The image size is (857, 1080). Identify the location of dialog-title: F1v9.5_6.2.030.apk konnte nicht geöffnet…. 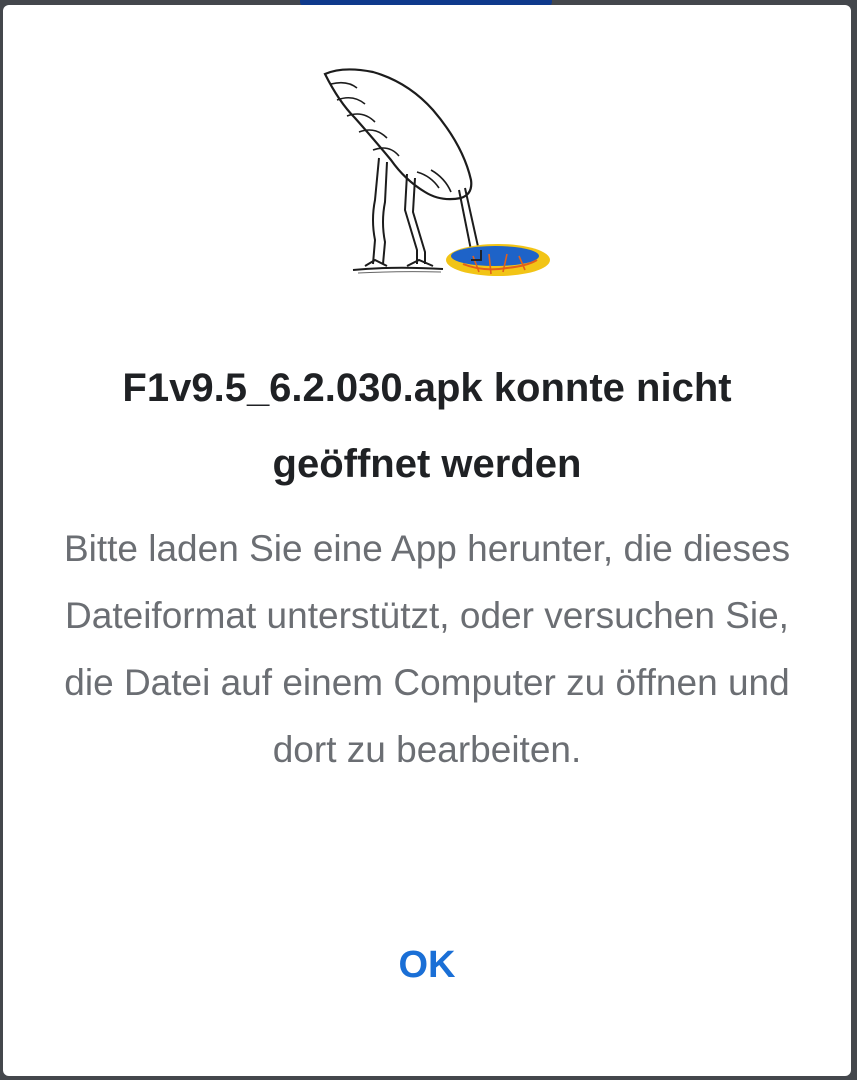
(427, 426).